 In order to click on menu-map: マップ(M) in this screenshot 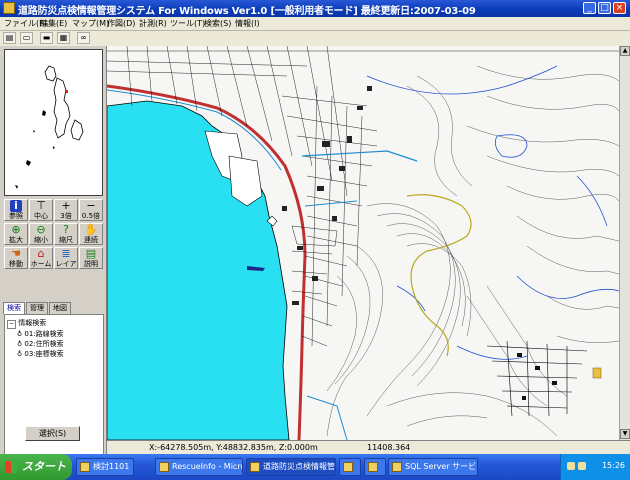, I will do `click(90, 23)`.